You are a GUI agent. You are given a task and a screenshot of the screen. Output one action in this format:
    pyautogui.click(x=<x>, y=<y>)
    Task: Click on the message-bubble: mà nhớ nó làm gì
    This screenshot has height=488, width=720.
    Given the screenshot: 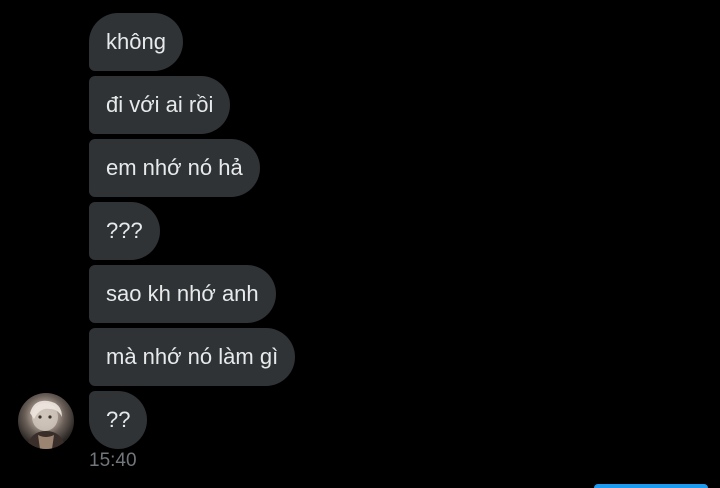 What is the action you would take?
    pyautogui.click(x=192, y=357)
    